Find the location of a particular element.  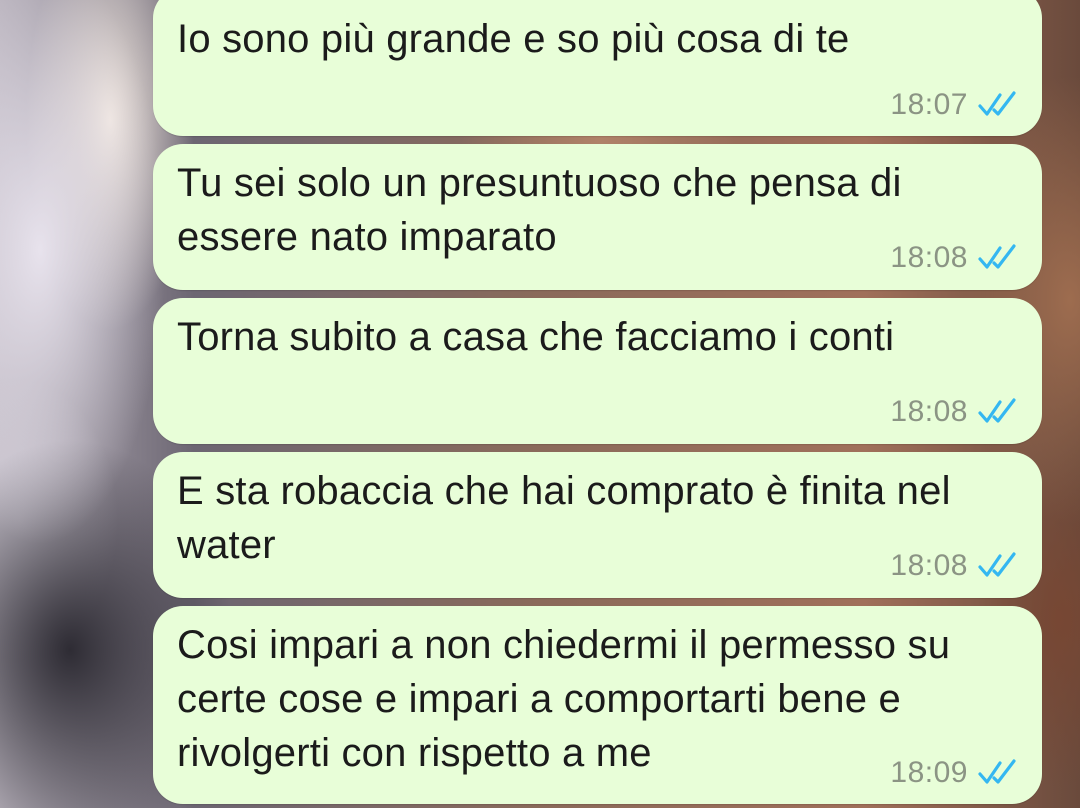

message-time: 18:09 is located at coordinates (929, 772).